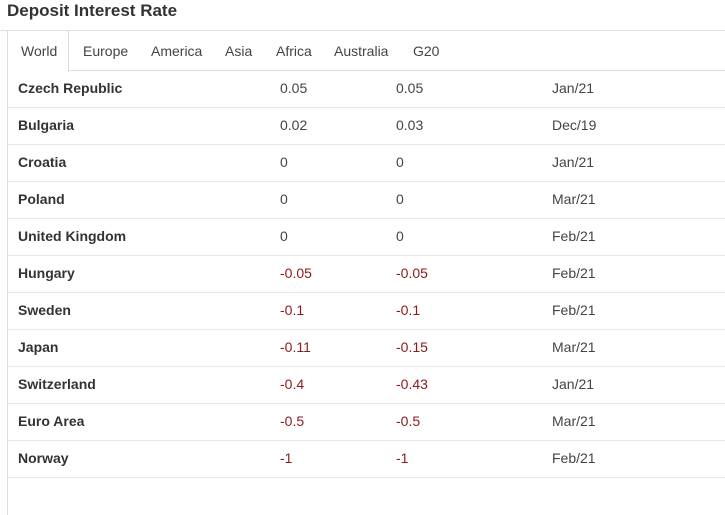 This screenshot has width=725, height=515. What do you see at coordinates (574, 125) in the screenshot?
I see `reference-date: Dec/19` at bounding box center [574, 125].